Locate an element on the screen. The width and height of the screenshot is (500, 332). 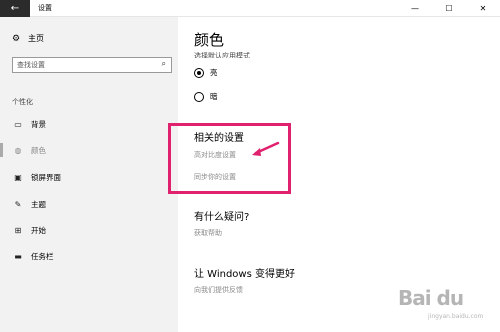
radio-button is located at coordinates (199, 96).